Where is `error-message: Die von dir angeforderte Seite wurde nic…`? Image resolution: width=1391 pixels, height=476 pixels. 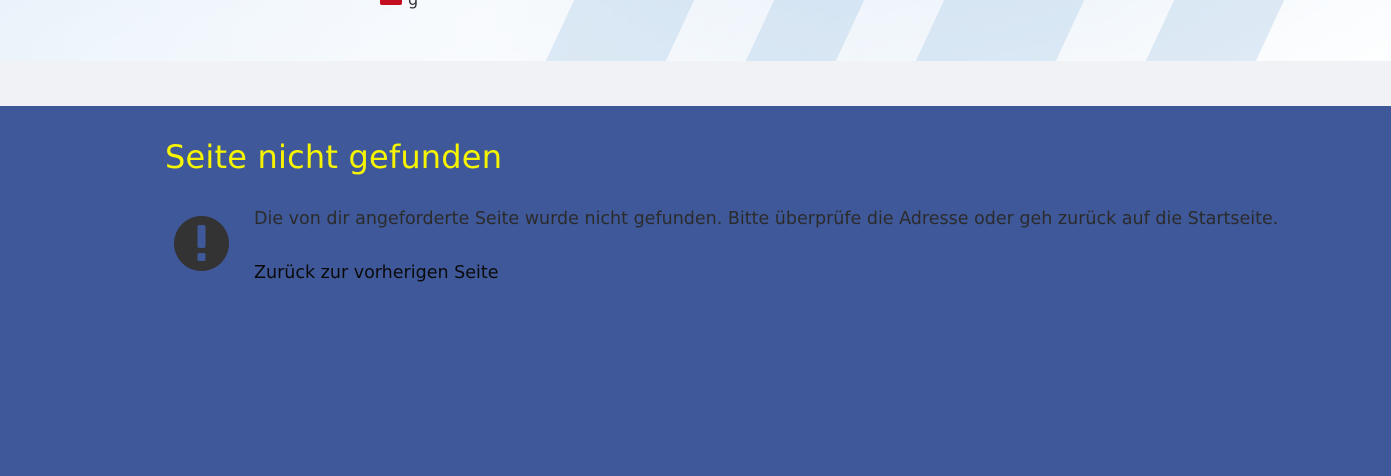 error-message: Die von dir angeforderte Seite wurde nic… is located at coordinates (766, 219).